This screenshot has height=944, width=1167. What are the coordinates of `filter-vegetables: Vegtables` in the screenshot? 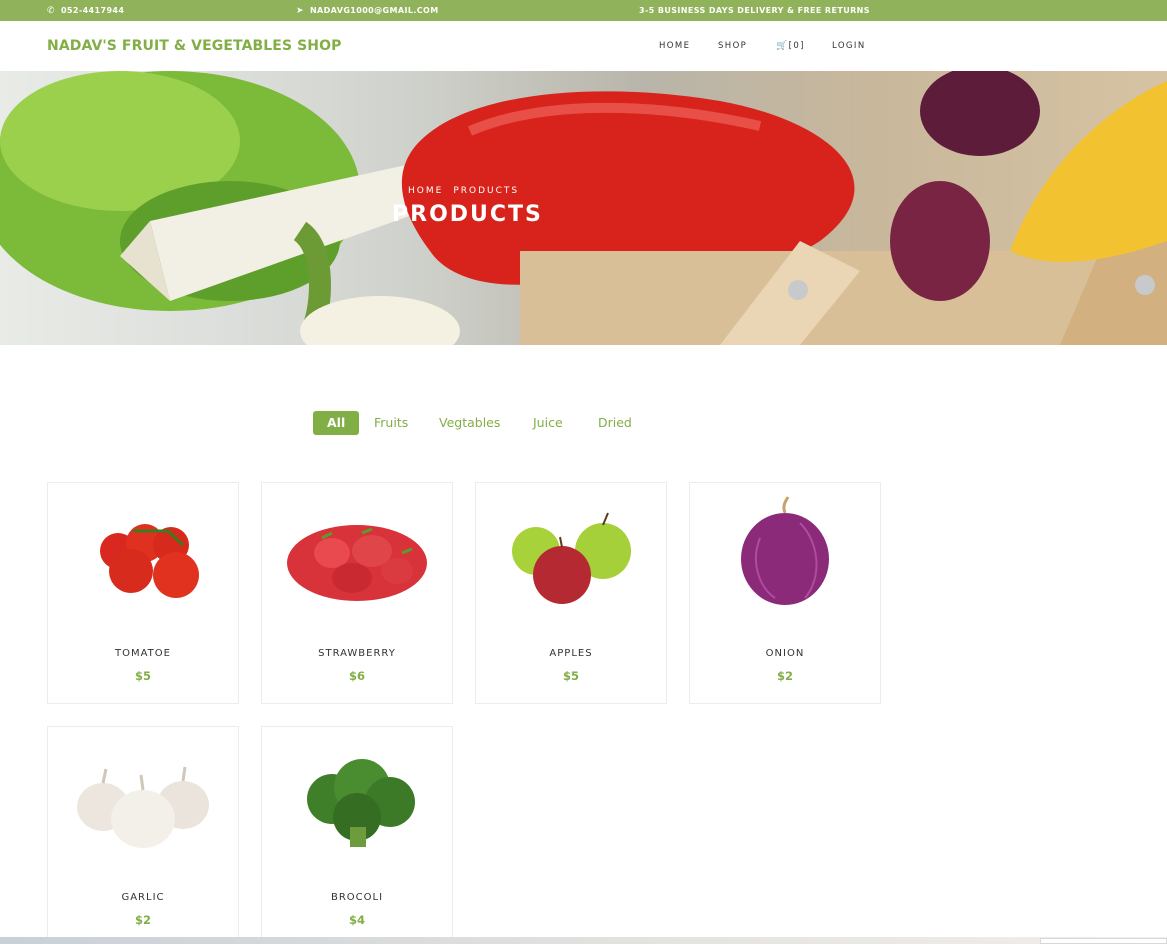 It's located at (469, 423).